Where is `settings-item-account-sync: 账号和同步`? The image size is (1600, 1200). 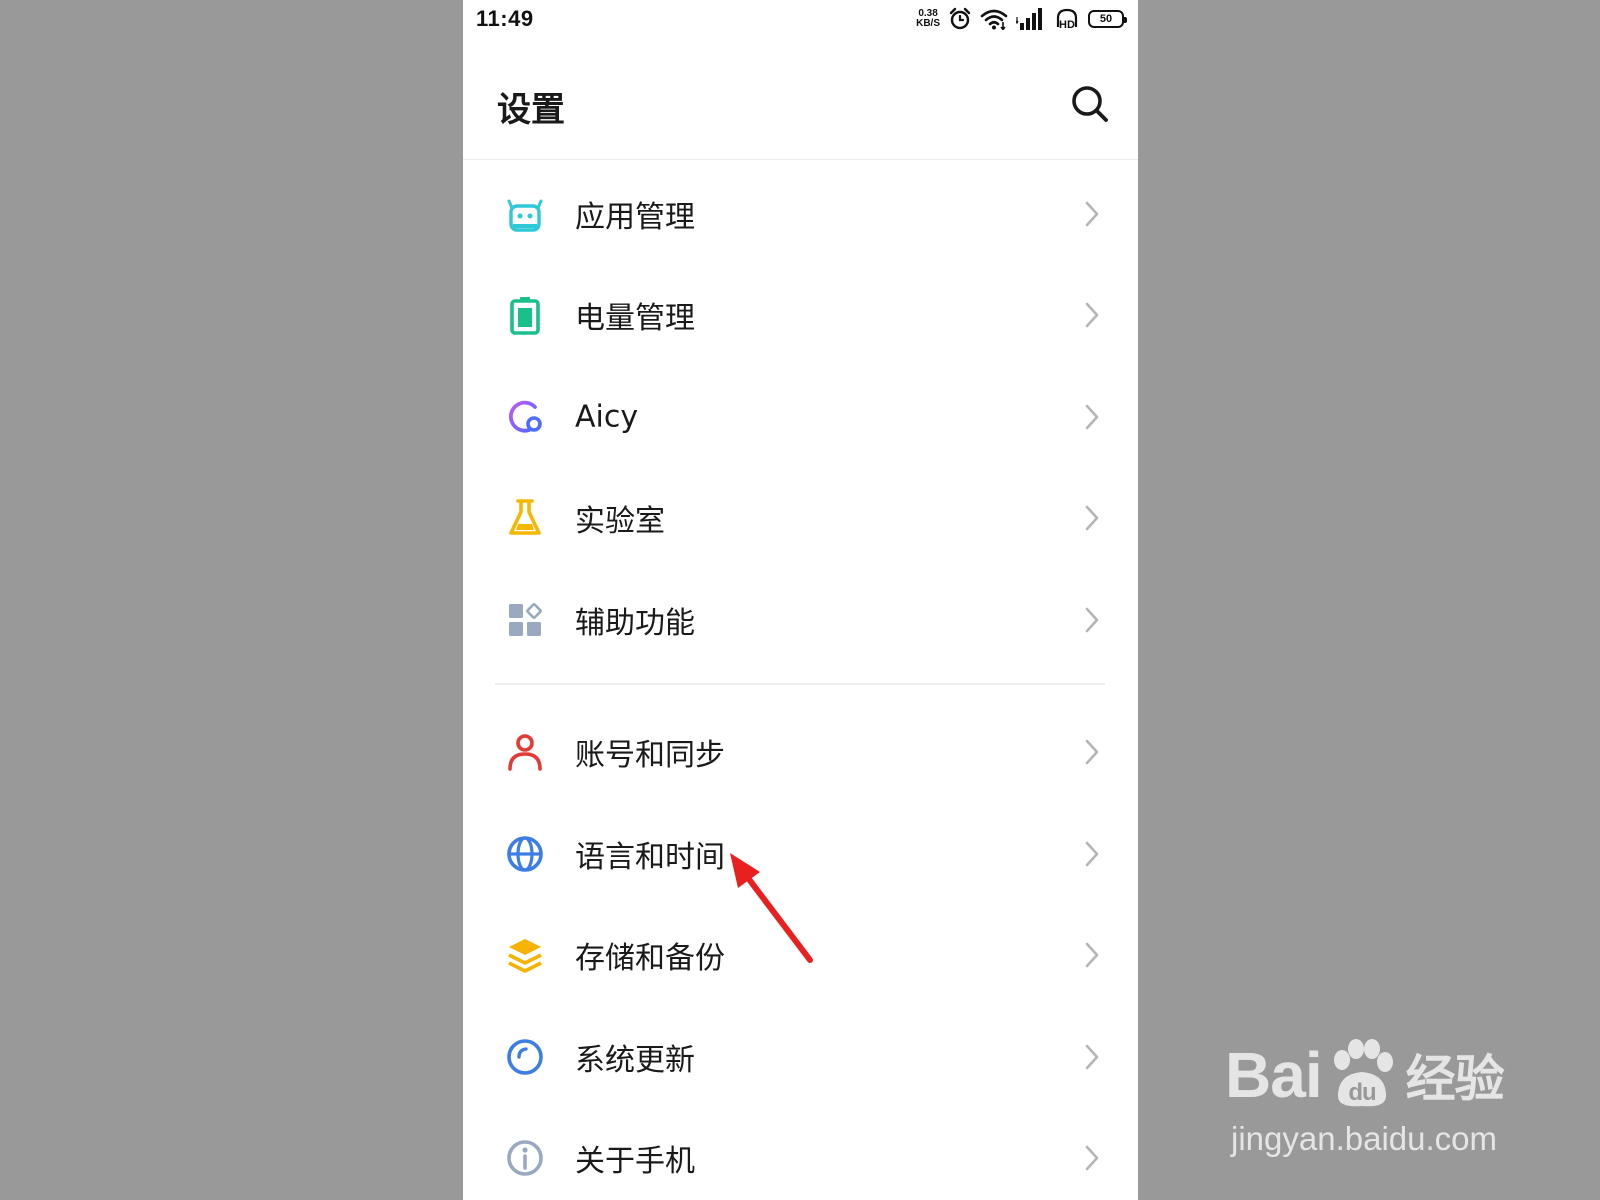
settings-item-account-sync: 账号和同步 is located at coordinates (800, 753).